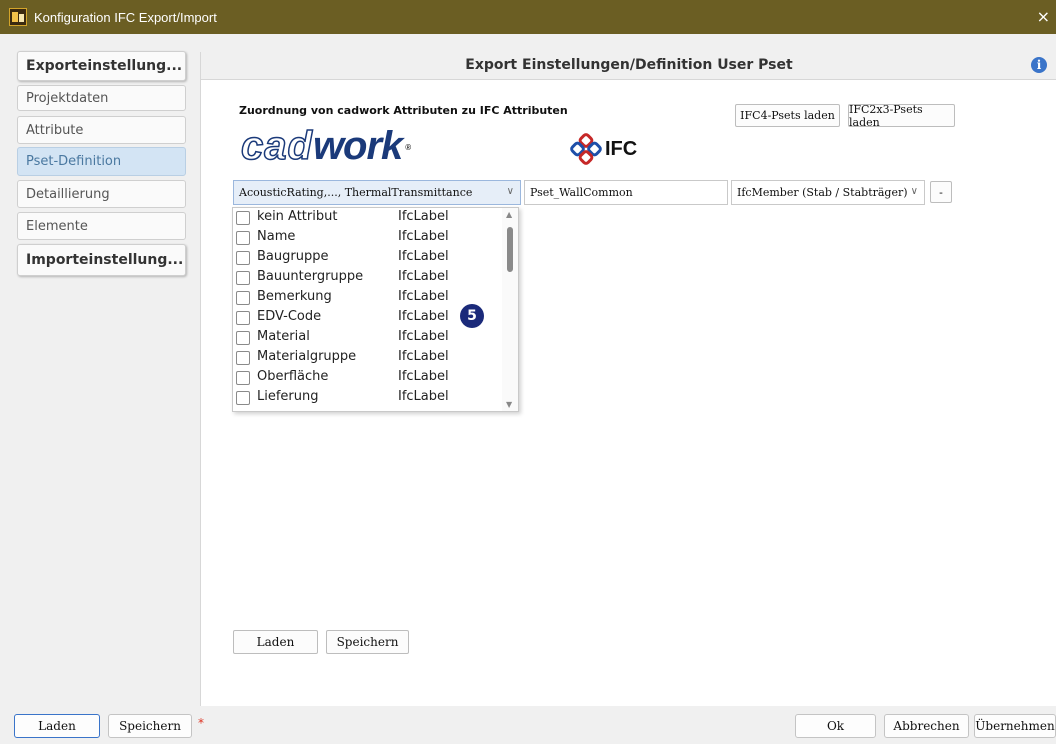 The height and width of the screenshot is (744, 1056). Describe the element at coordinates (101, 98) in the screenshot. I see `sidebar-item-projektdaten: Projektdaten` at that location.